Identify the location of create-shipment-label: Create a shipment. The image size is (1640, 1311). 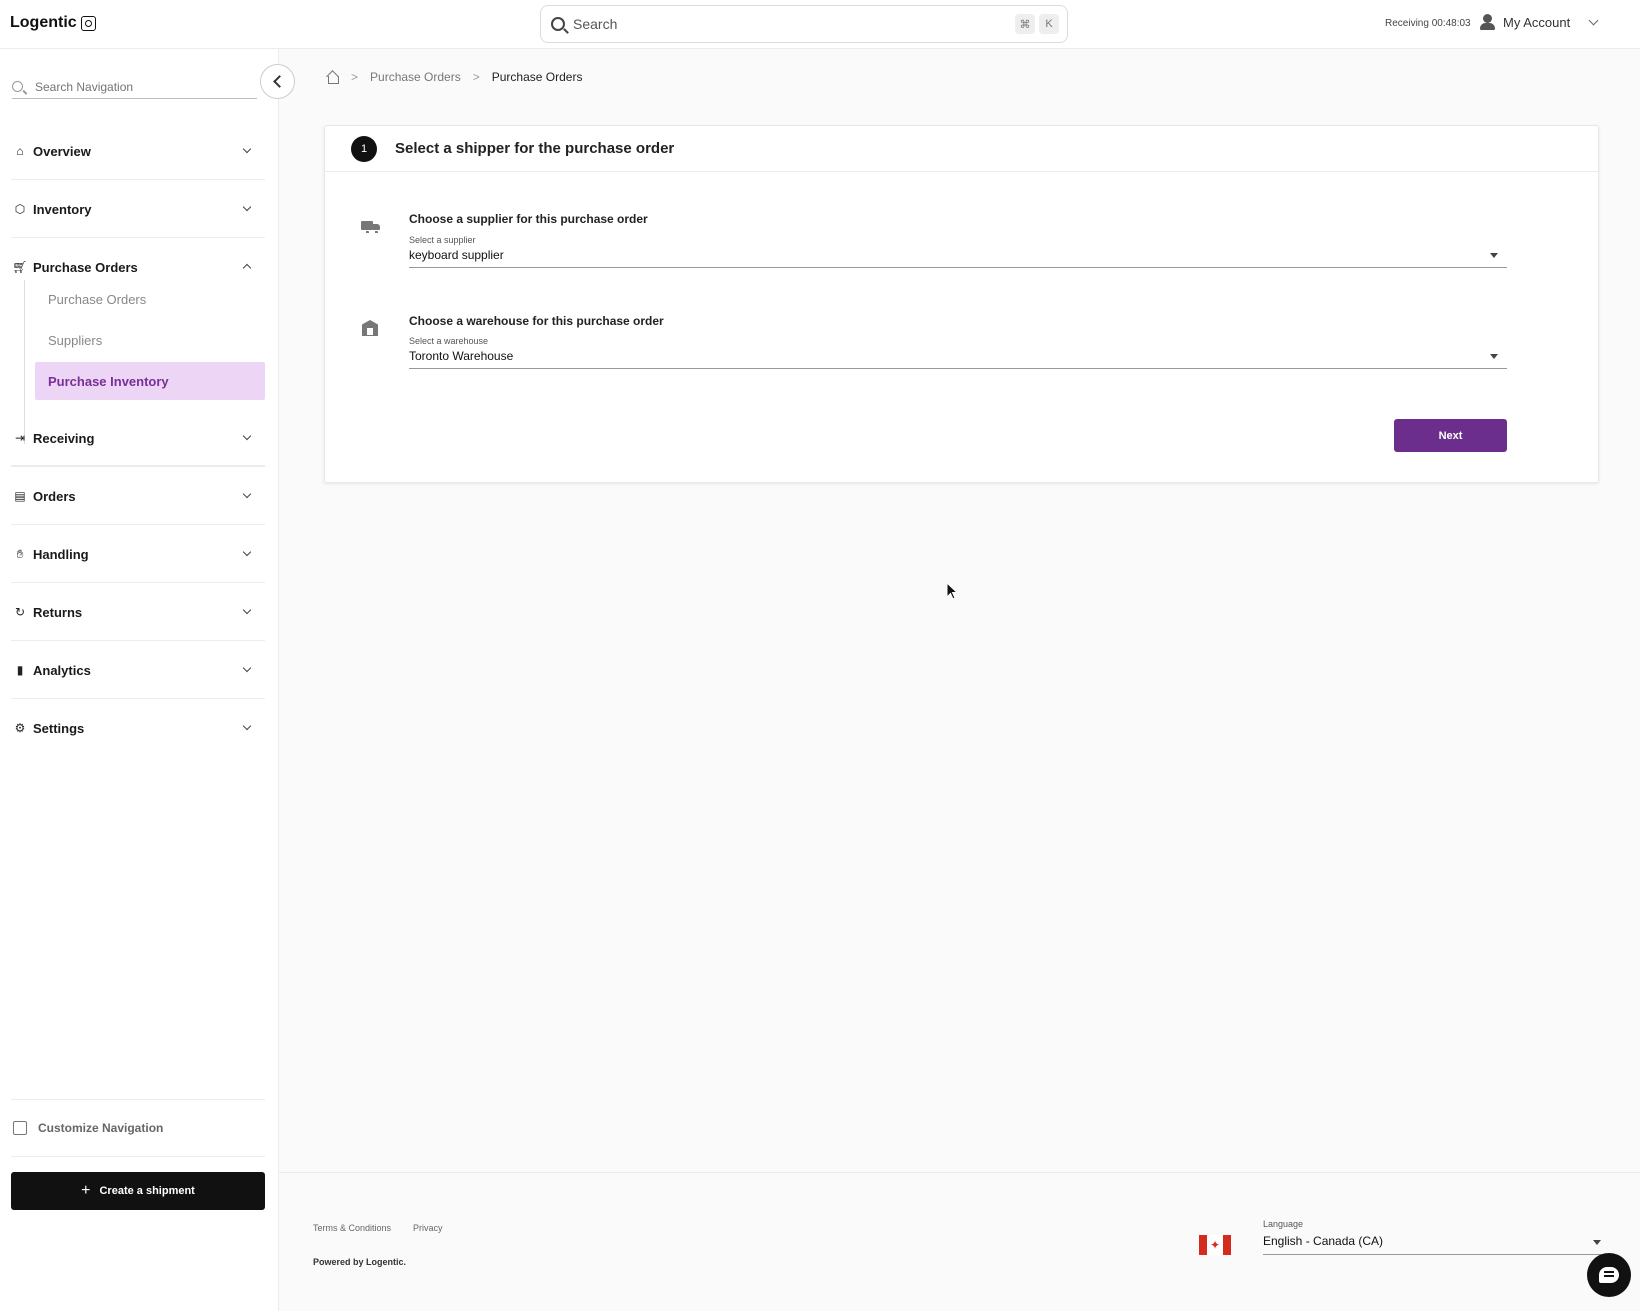
(147, 1191).